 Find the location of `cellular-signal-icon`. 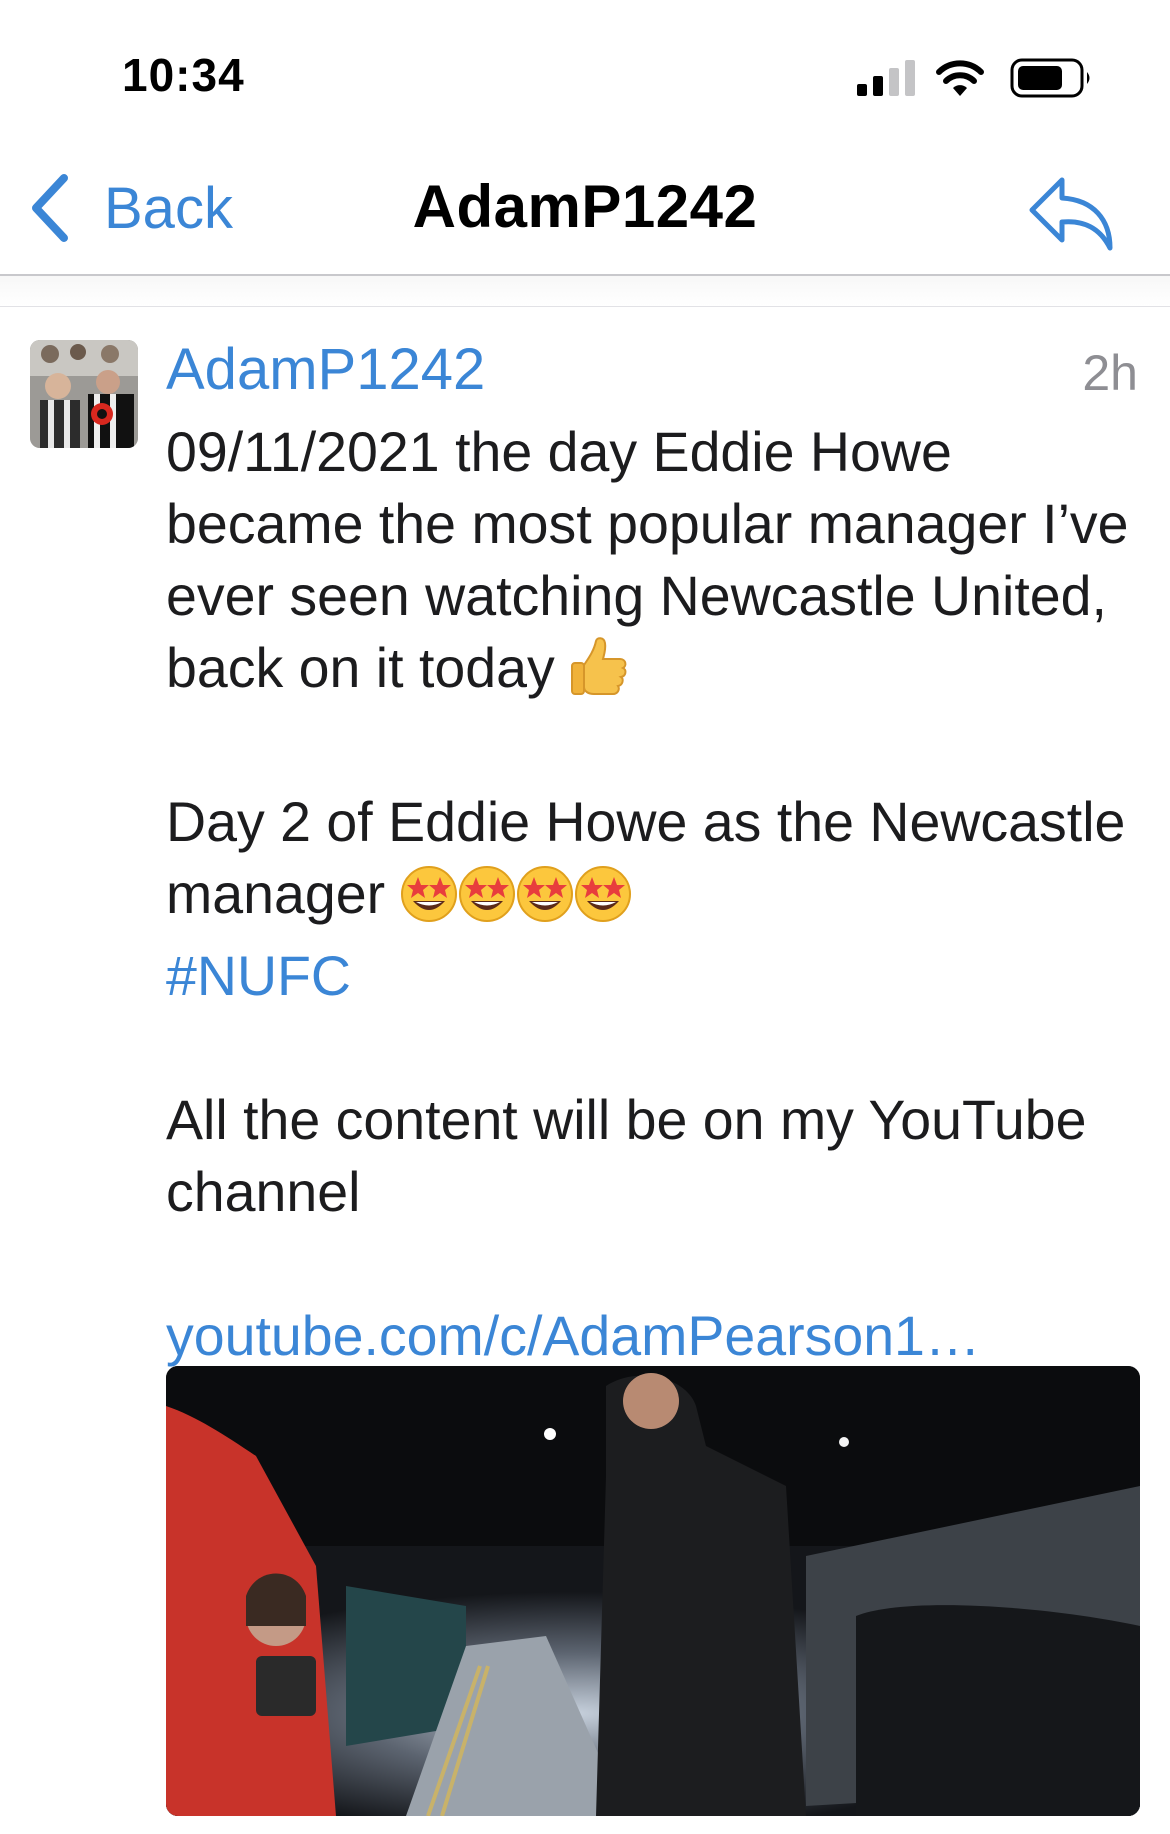

cellular-signal-icon is located at coordinates (886, 78).